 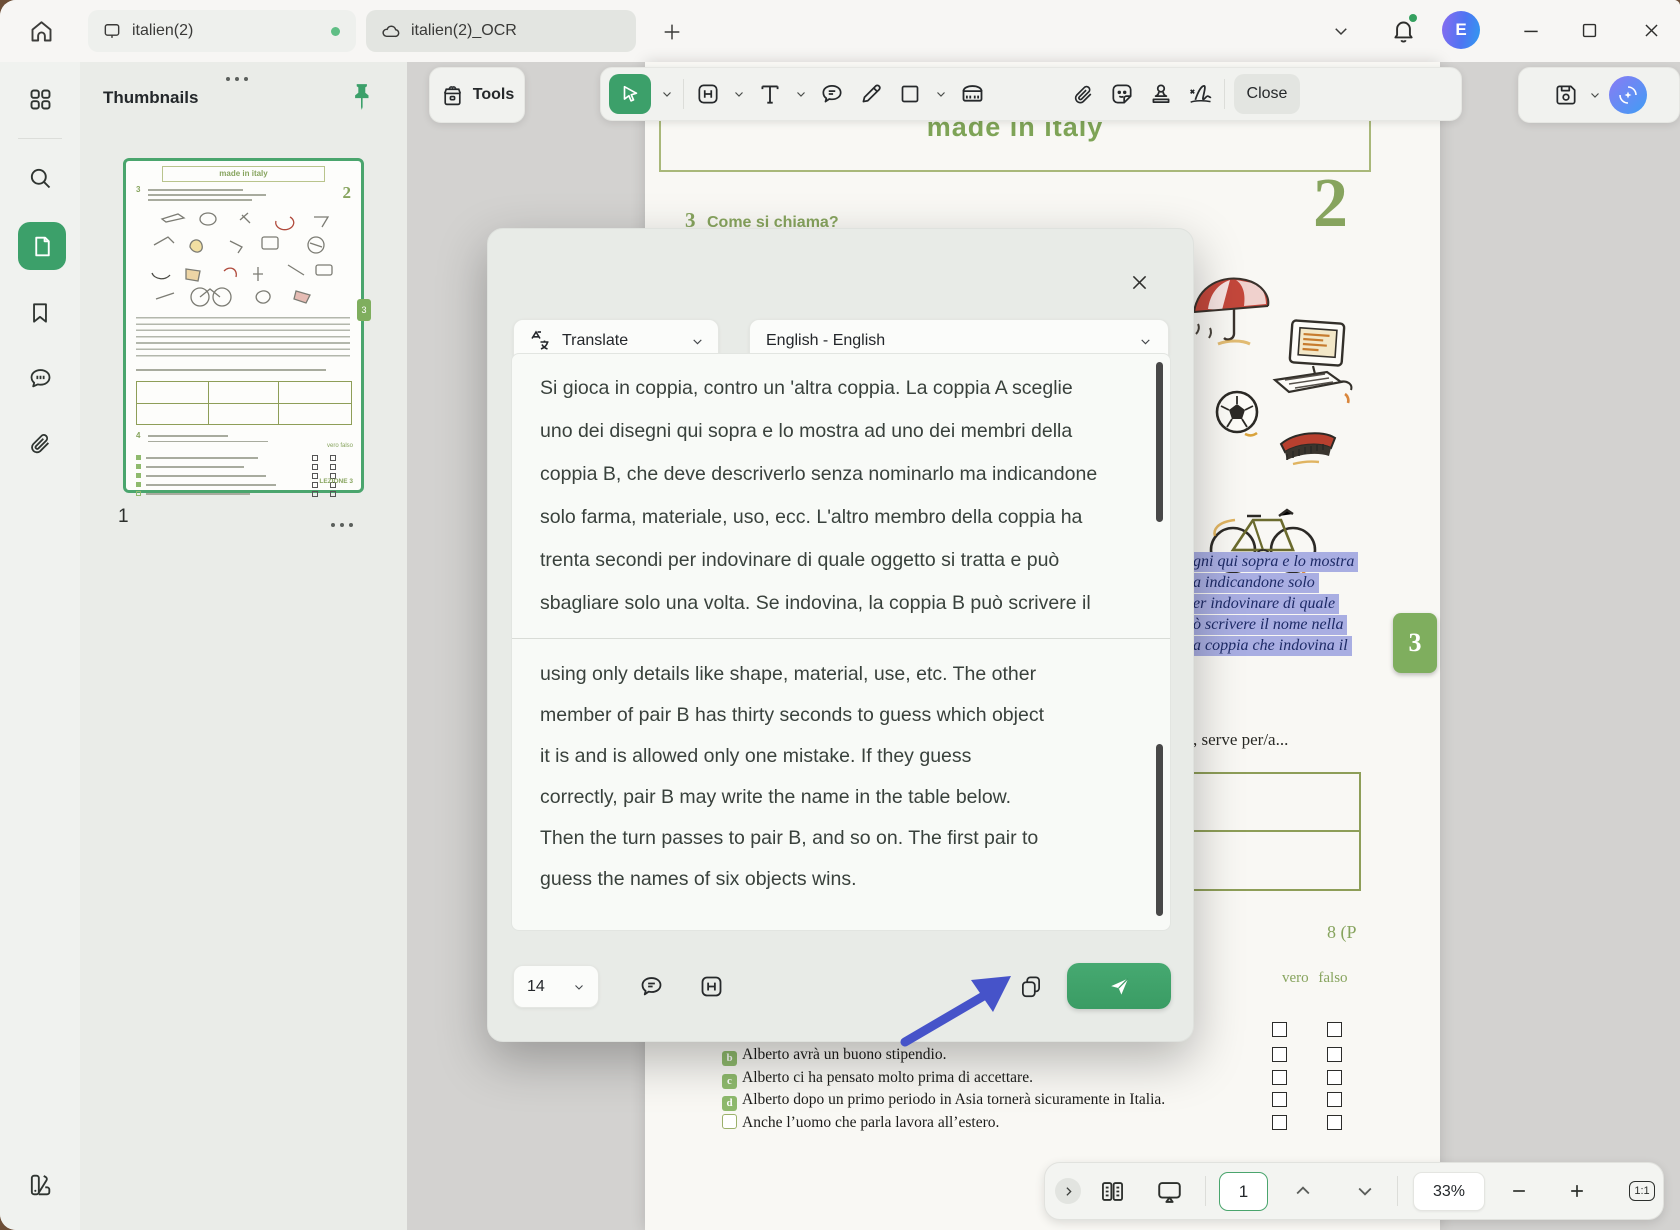 I want to click on sidebar-item-attachments, so click(x=40, y=443).